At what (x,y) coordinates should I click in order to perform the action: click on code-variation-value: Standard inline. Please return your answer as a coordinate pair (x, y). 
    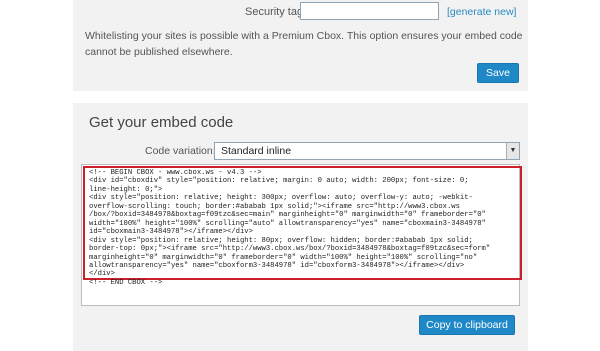
    Looking at the image, I should click on (256, 151).